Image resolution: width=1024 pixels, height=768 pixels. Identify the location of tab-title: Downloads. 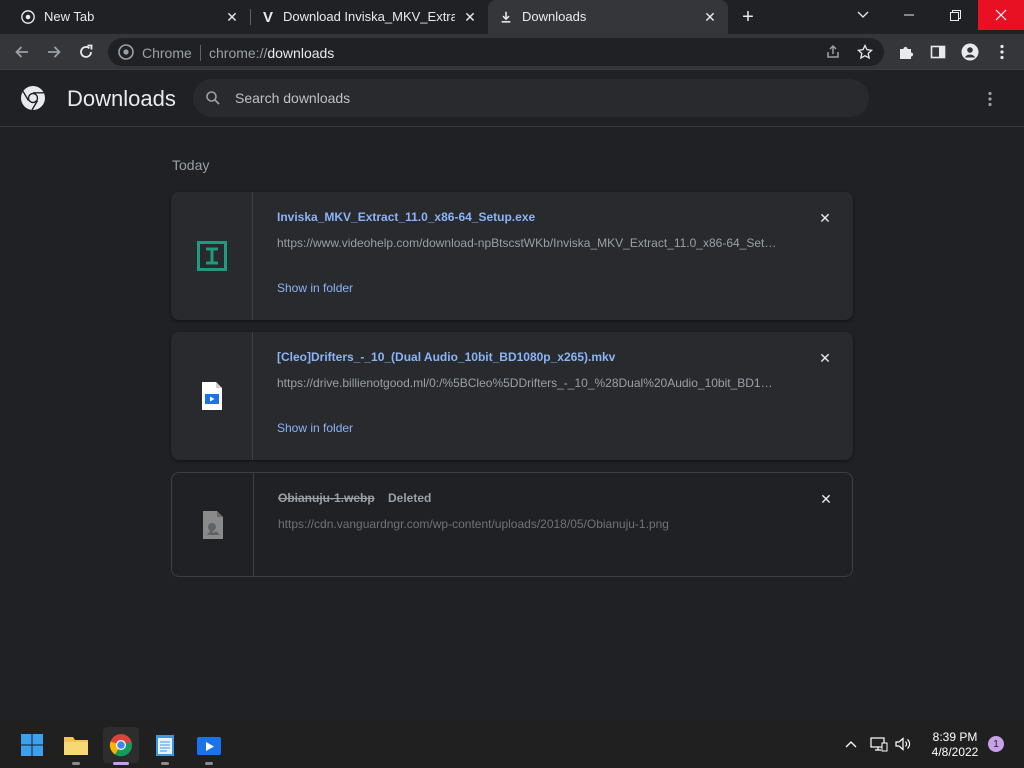
(554, 16).